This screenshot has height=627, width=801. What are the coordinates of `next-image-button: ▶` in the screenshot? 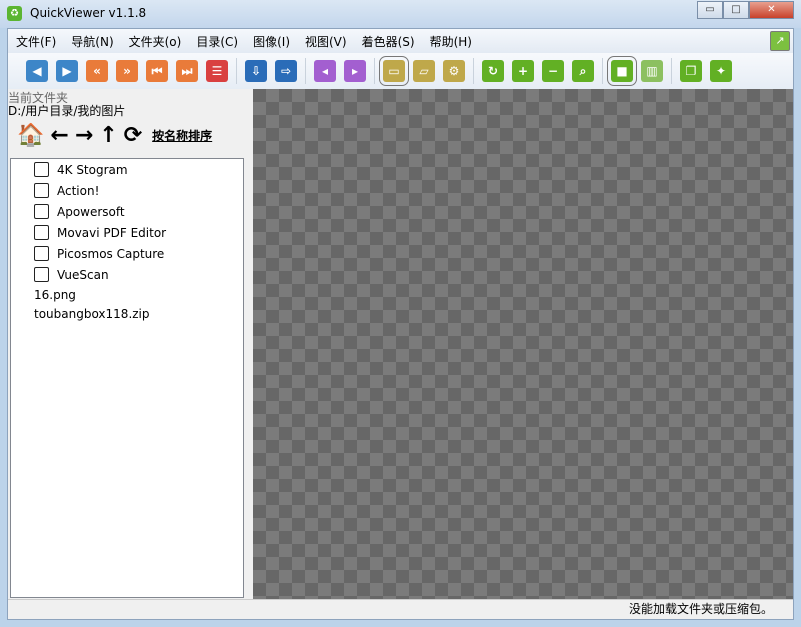 It's located at (67, 71).